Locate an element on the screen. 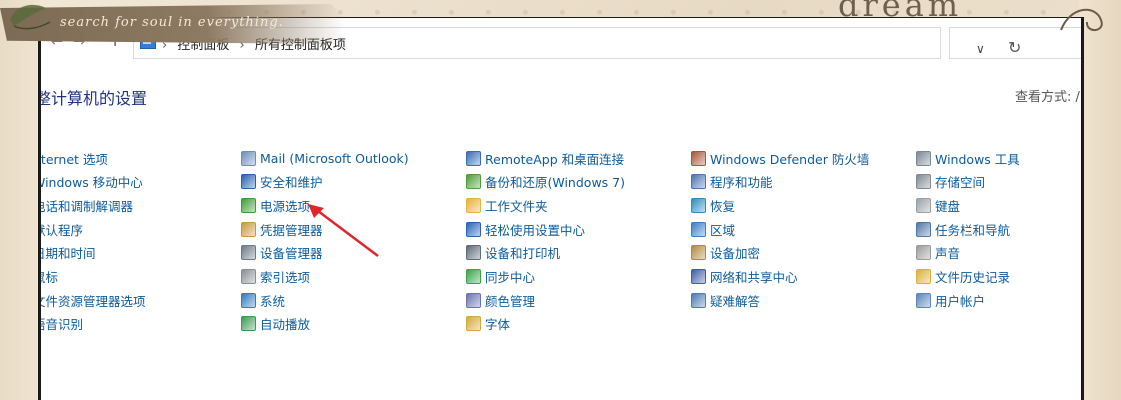  leaf-icon is located at coordinates (30, 17).